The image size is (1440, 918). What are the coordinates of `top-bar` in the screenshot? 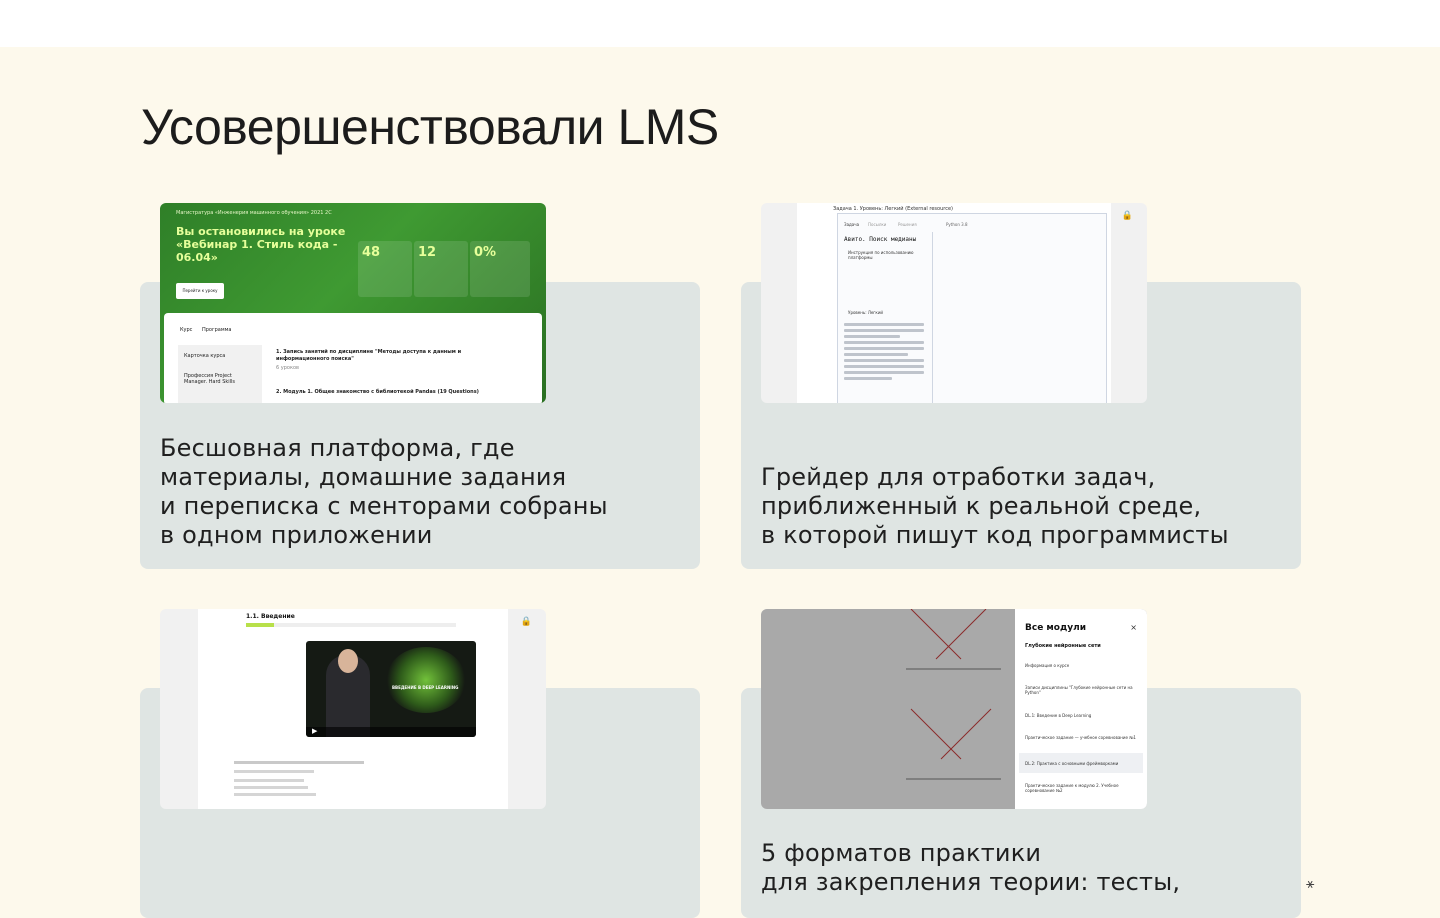 It's located at (720, 23).